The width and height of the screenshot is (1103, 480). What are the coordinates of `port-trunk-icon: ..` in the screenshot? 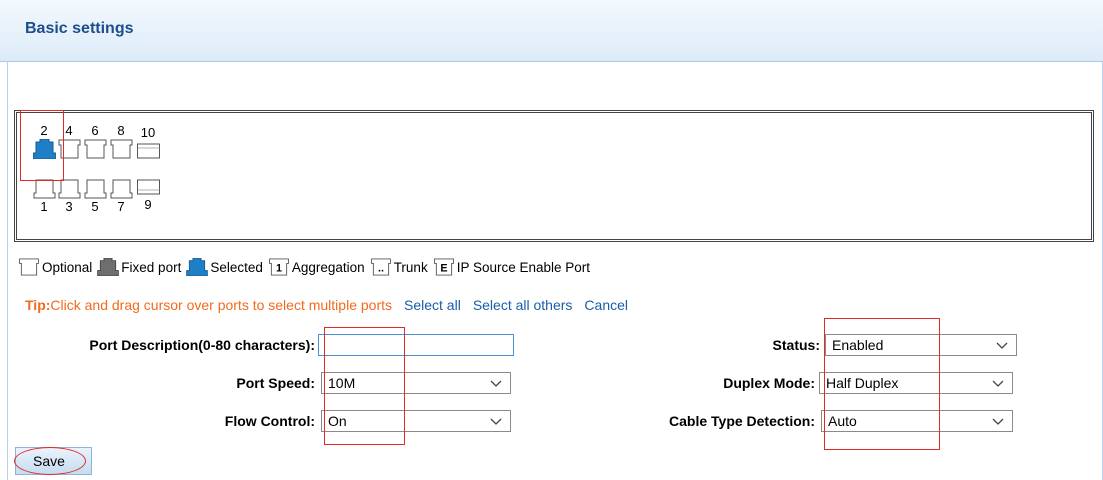 It's located at (380, 267).